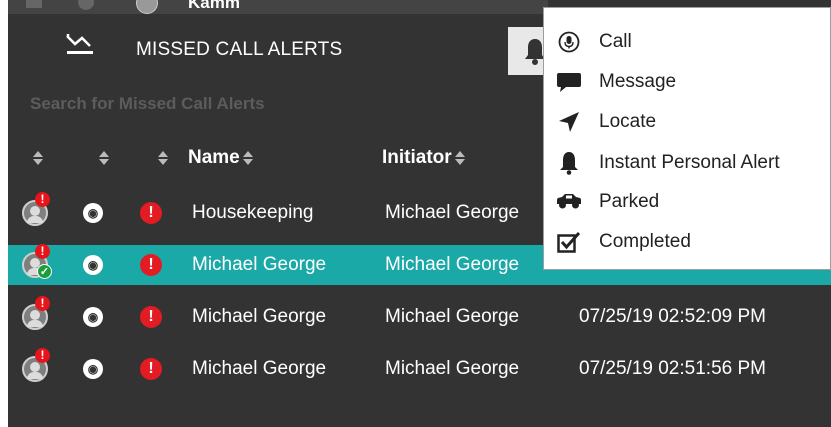  I want to click on bell-icon, so click(569, 163).